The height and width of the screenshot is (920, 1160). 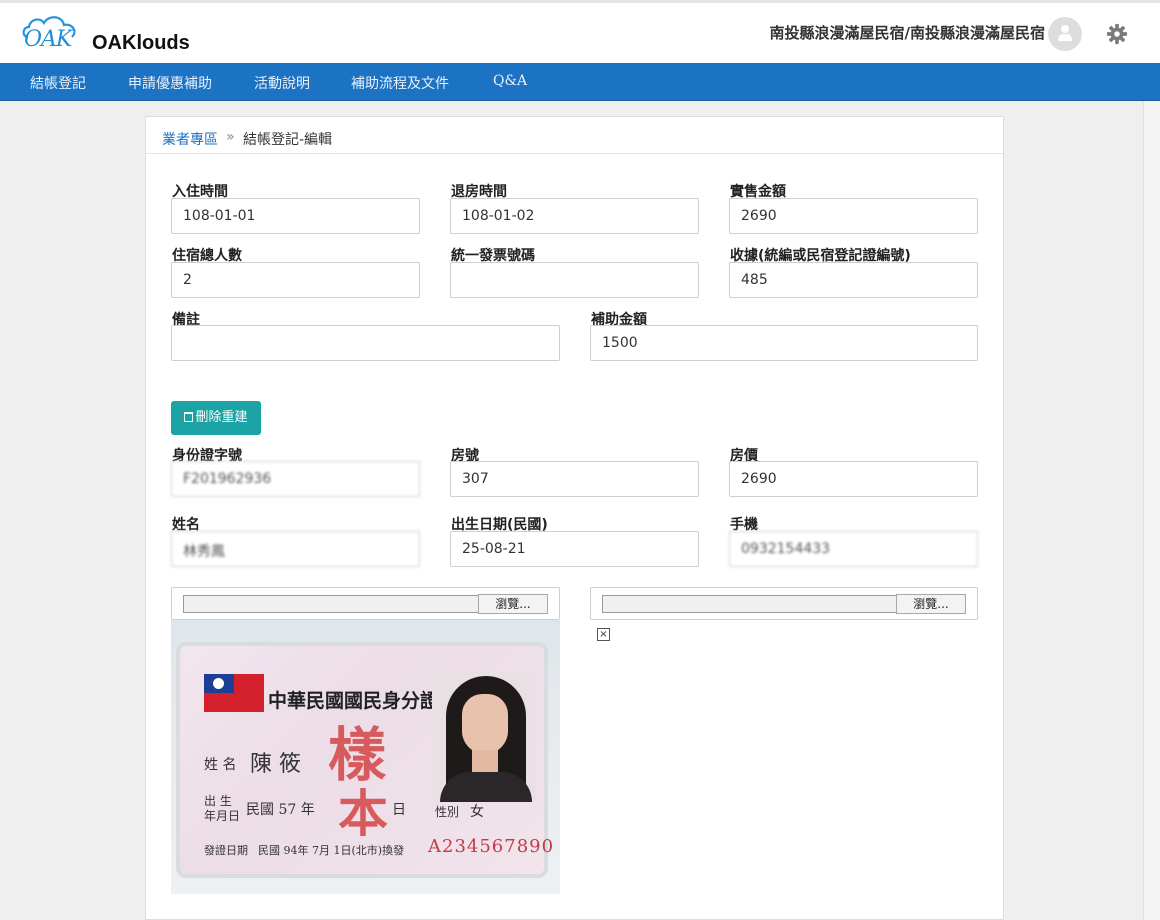 What do you see at coordinates (189, 417) in the screenshot?
I see `trash-icon` at bounding box center [189, 417].